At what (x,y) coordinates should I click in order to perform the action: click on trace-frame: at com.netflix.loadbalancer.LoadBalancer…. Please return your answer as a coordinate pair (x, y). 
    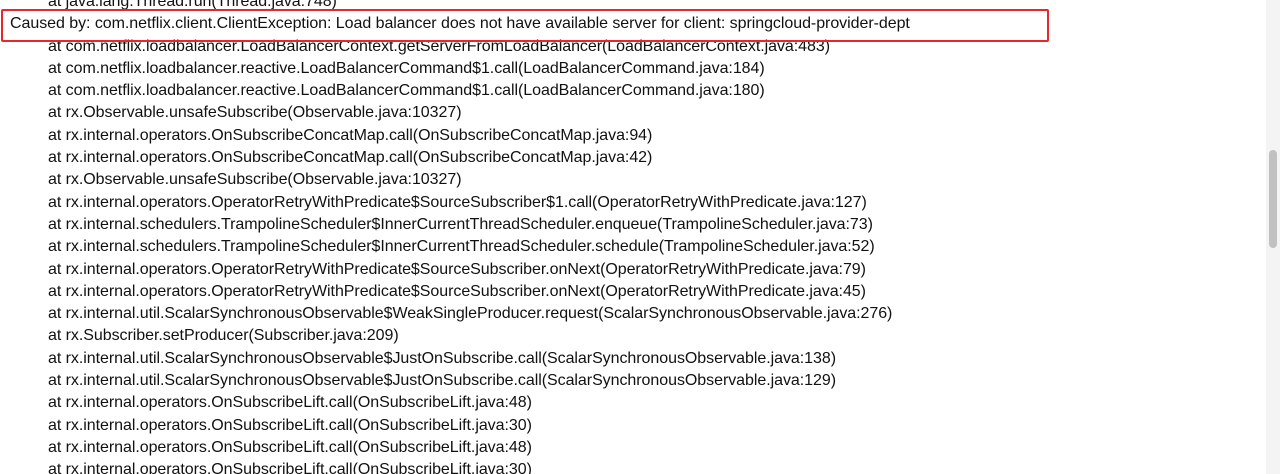
    Looking at the image, I should click on (439, 46).